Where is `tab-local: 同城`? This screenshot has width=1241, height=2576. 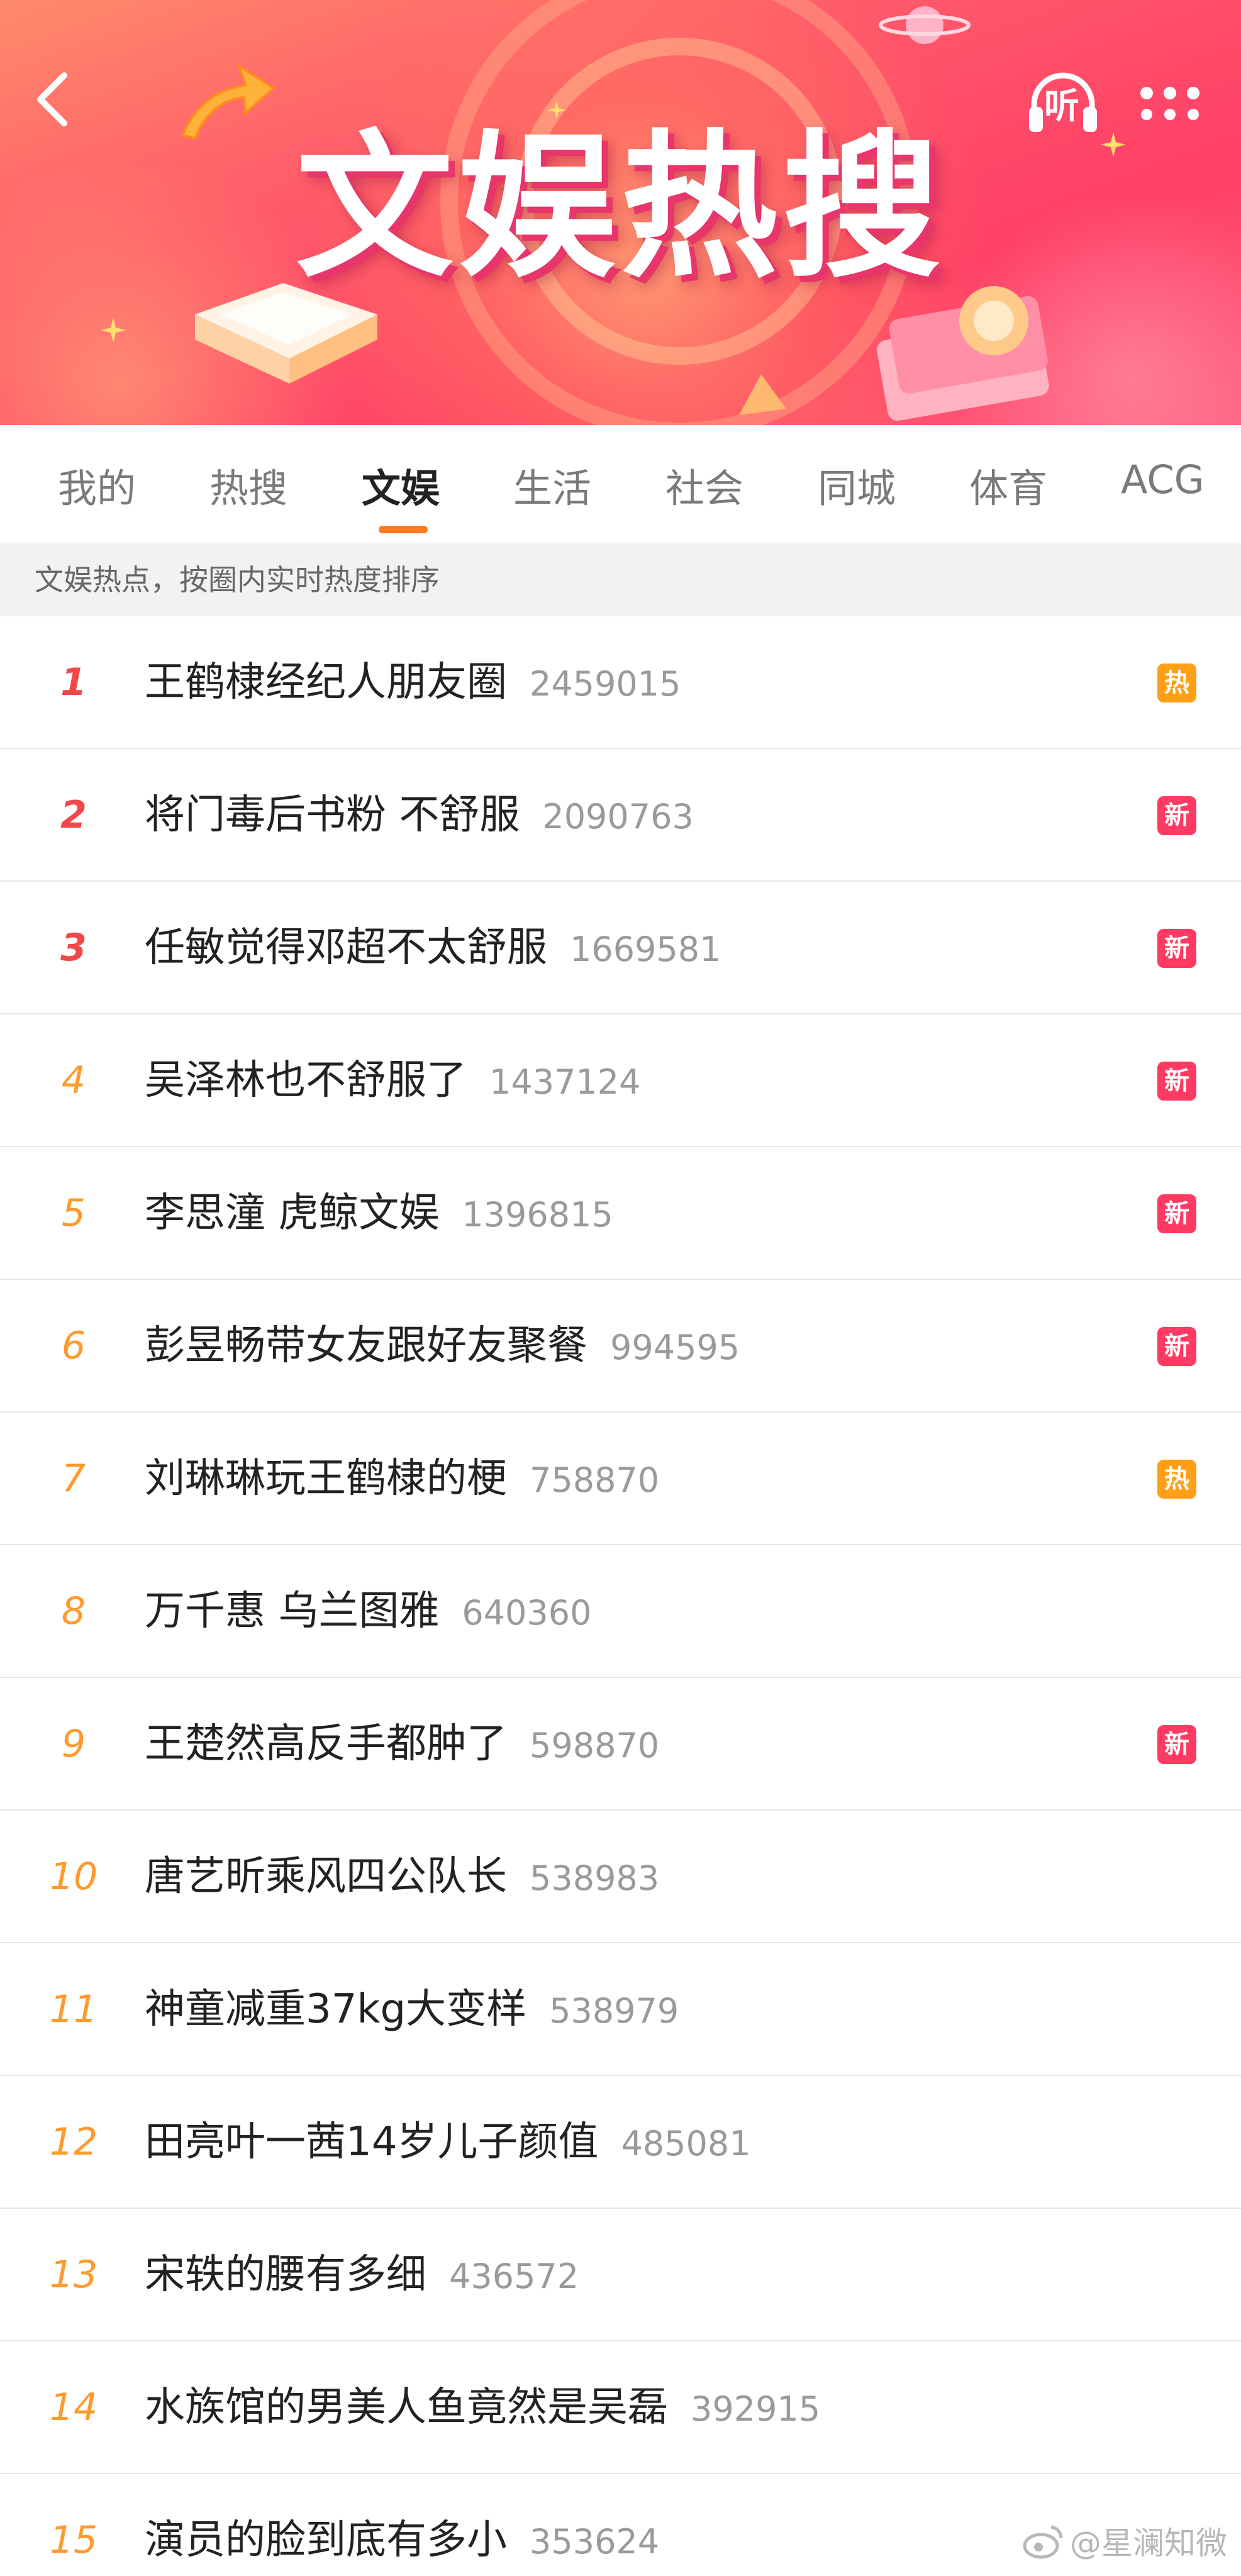 tab-local: 同城 is located at coordinates (857, 485).